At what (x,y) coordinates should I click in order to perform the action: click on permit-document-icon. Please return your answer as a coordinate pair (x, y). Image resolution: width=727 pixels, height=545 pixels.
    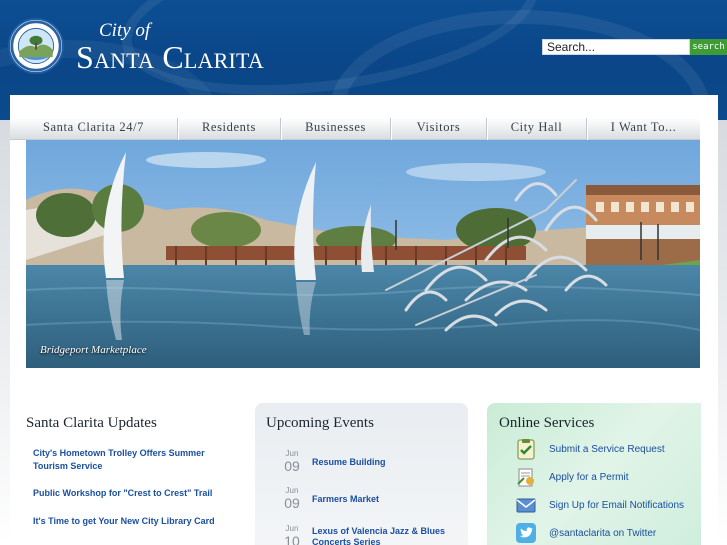
    Looking at the image, I should click on (526, 477).